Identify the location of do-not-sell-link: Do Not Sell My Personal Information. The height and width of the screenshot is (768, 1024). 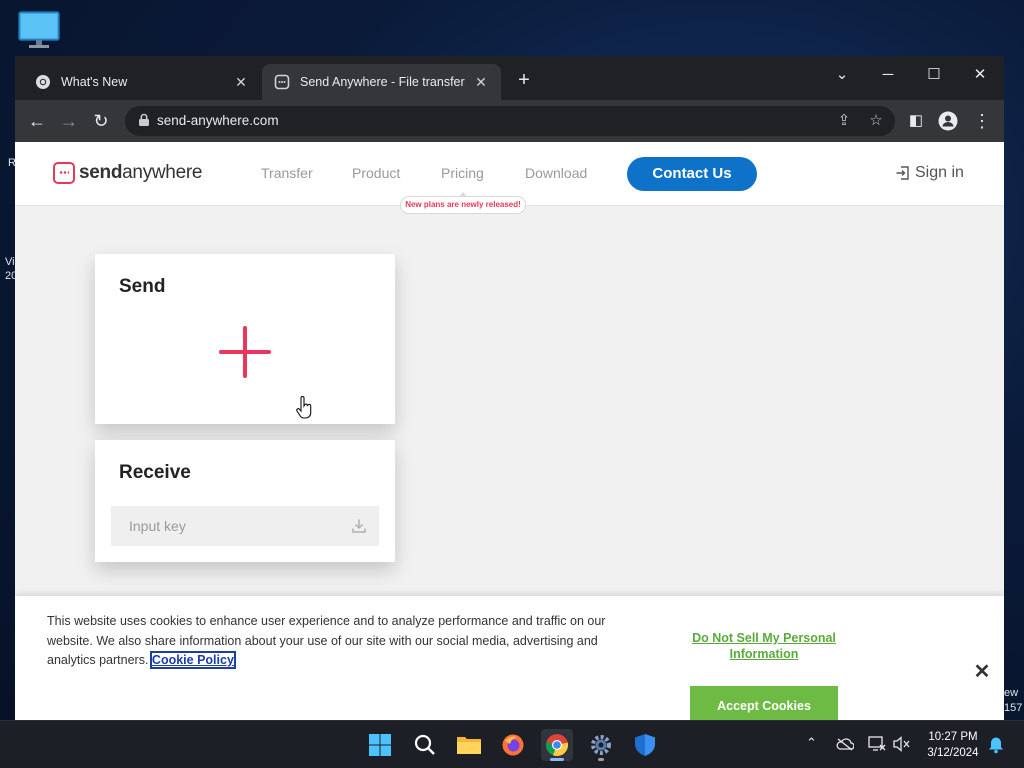
(764, 646).